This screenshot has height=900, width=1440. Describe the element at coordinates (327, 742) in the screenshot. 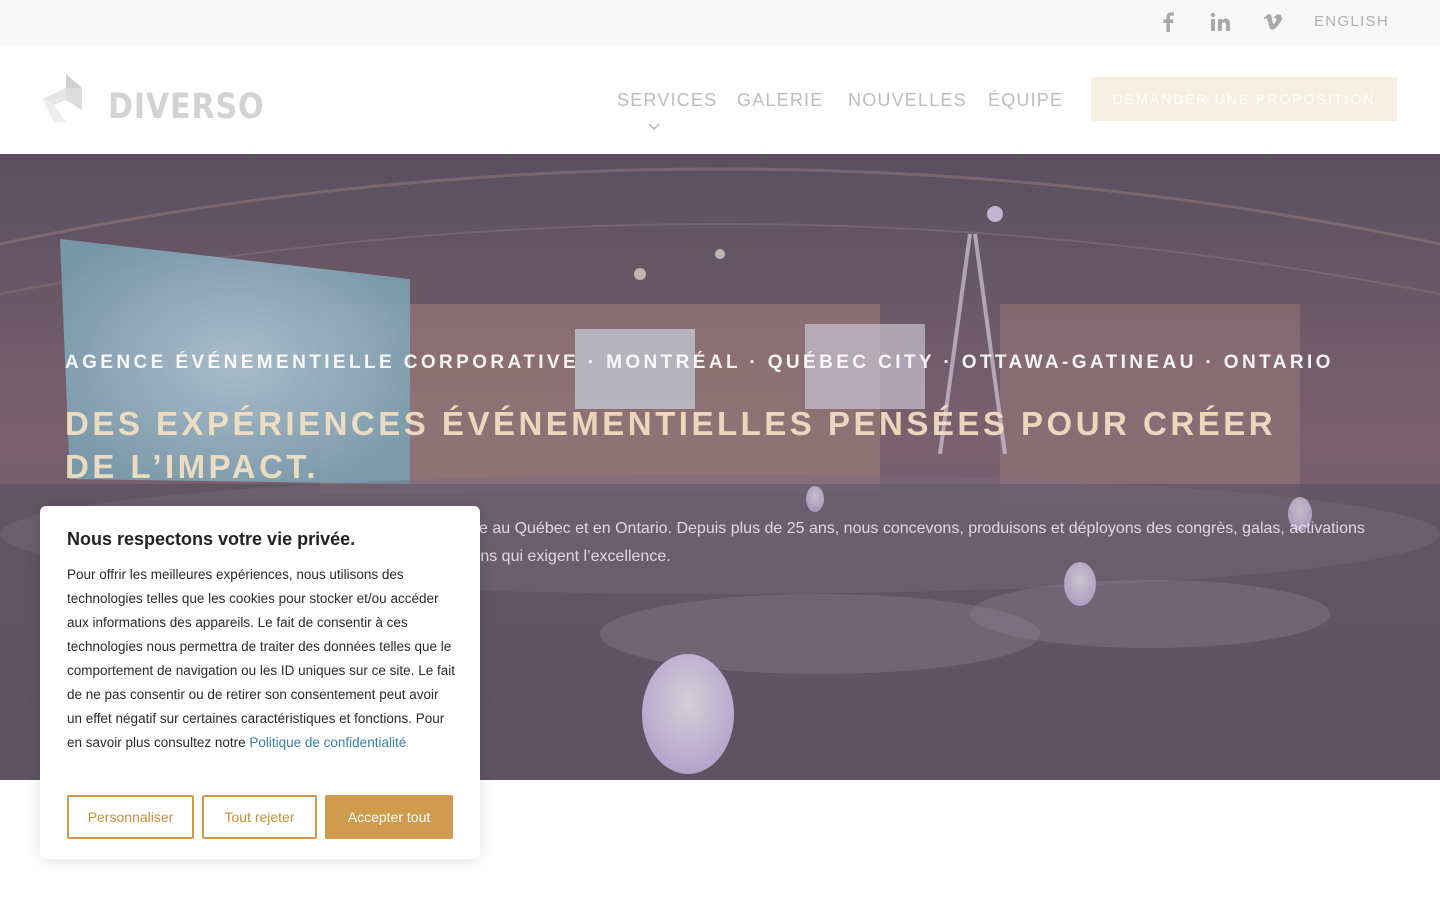

I see `privacy-policy-link: Politique de confidentialité` at that location.